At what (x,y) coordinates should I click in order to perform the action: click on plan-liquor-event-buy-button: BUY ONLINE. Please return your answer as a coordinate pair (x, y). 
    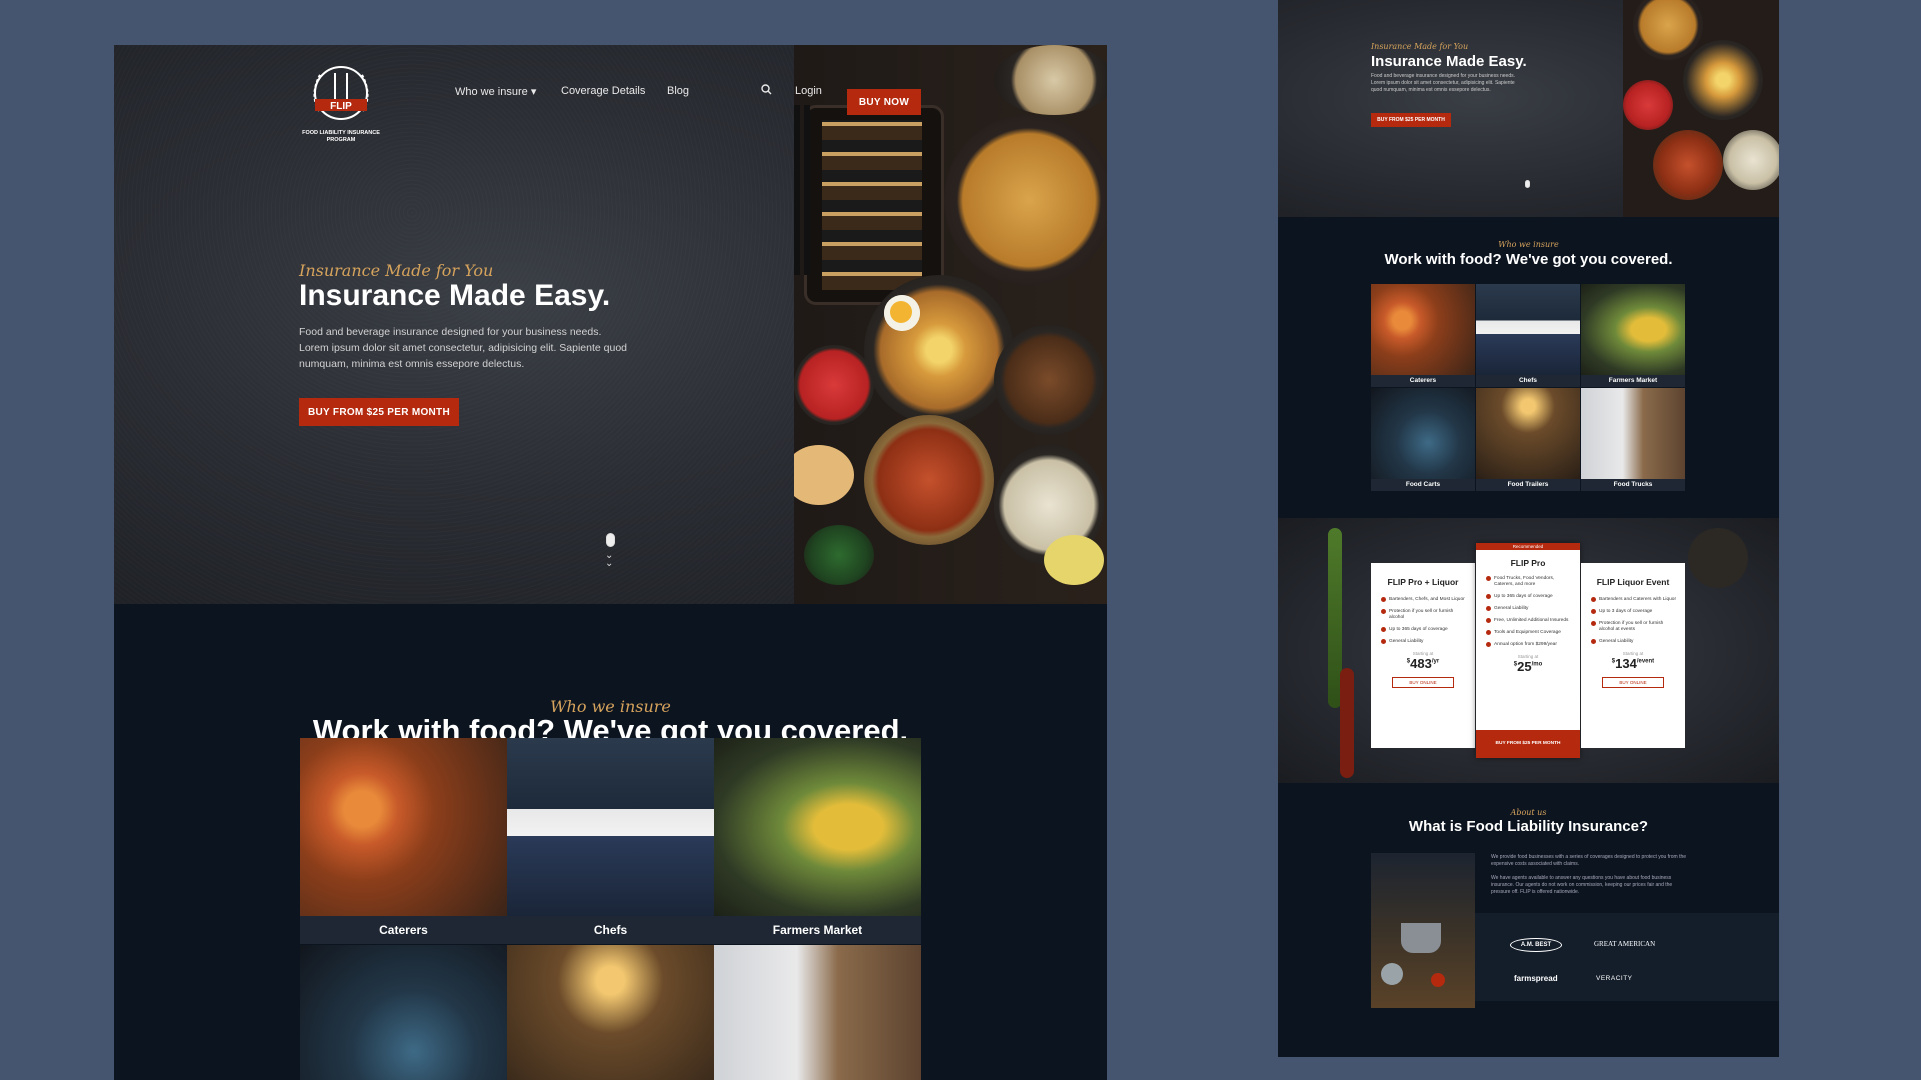
    Looking at the image, I should click on (1633, 682).